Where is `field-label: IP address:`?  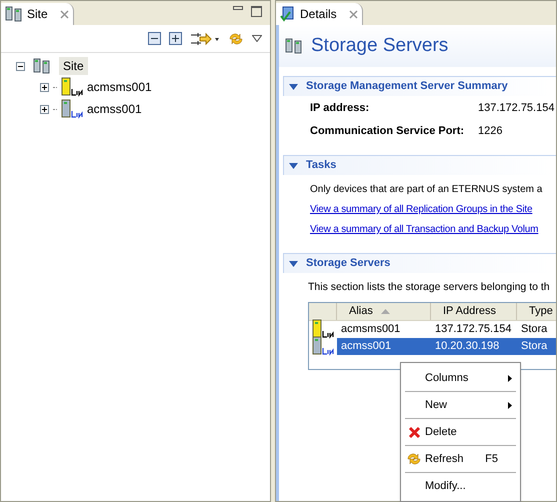
field-label: IP address: is located at coordinates (340, 108).